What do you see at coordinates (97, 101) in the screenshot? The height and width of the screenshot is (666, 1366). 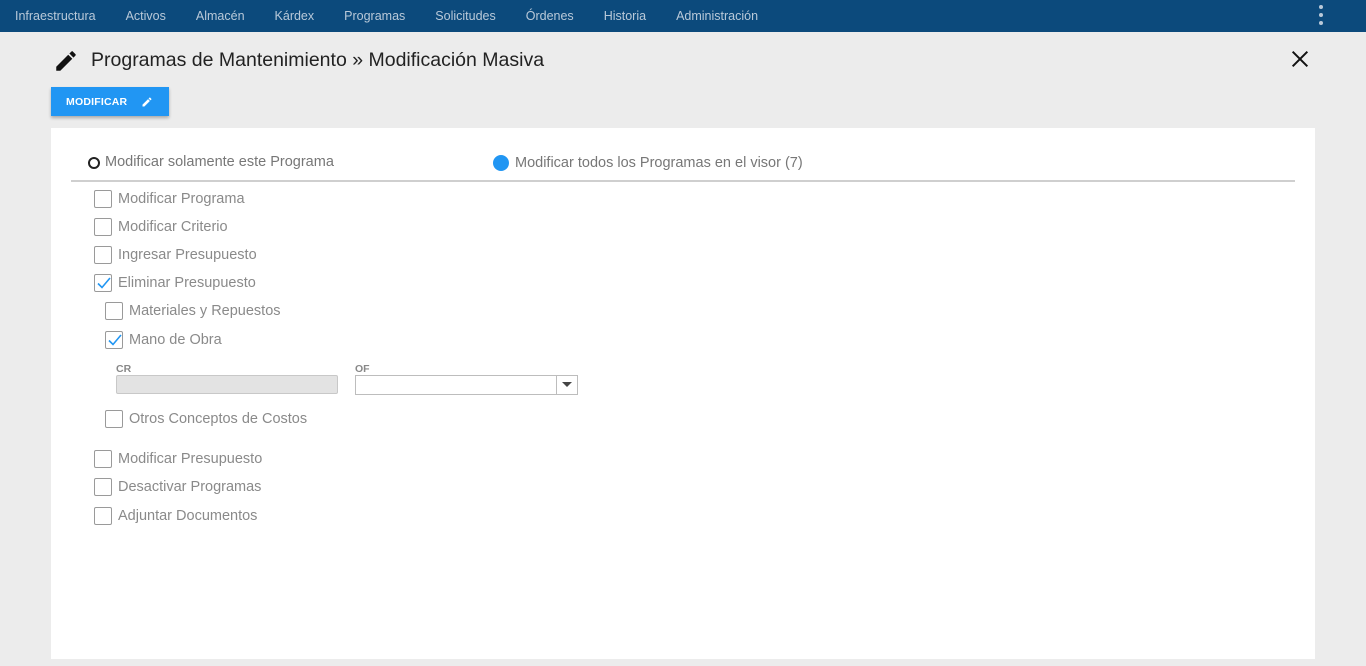 I see `modify-button-label: MODIFICAR` at bounding box center [97, 101].